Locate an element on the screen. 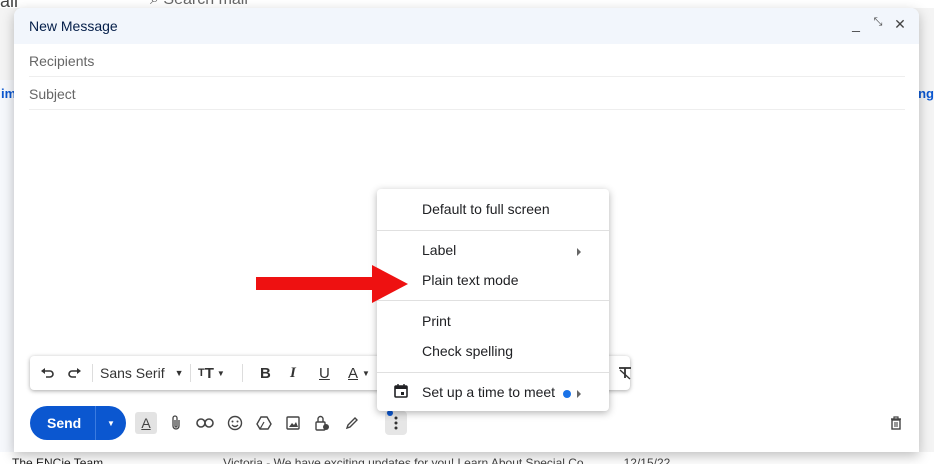 Image resolution: width=934 pixels, height=464 pixels. annotation-arrow-shaft is located at coordinates (315, 283).